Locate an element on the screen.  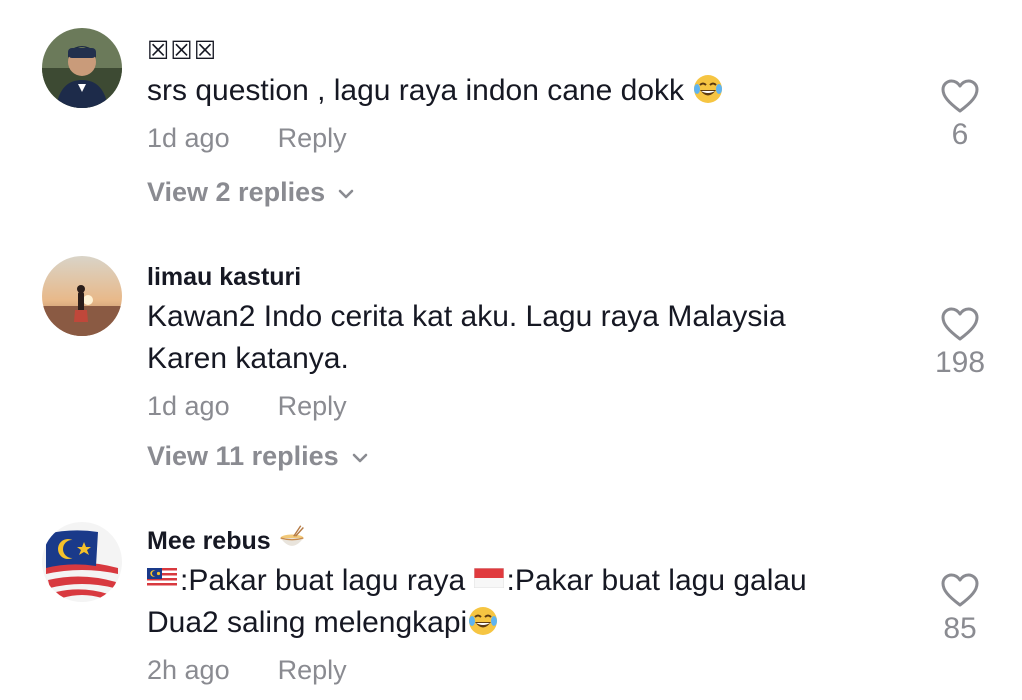
view-replies-button: View 2 replies is located at coordinates (527, 192).